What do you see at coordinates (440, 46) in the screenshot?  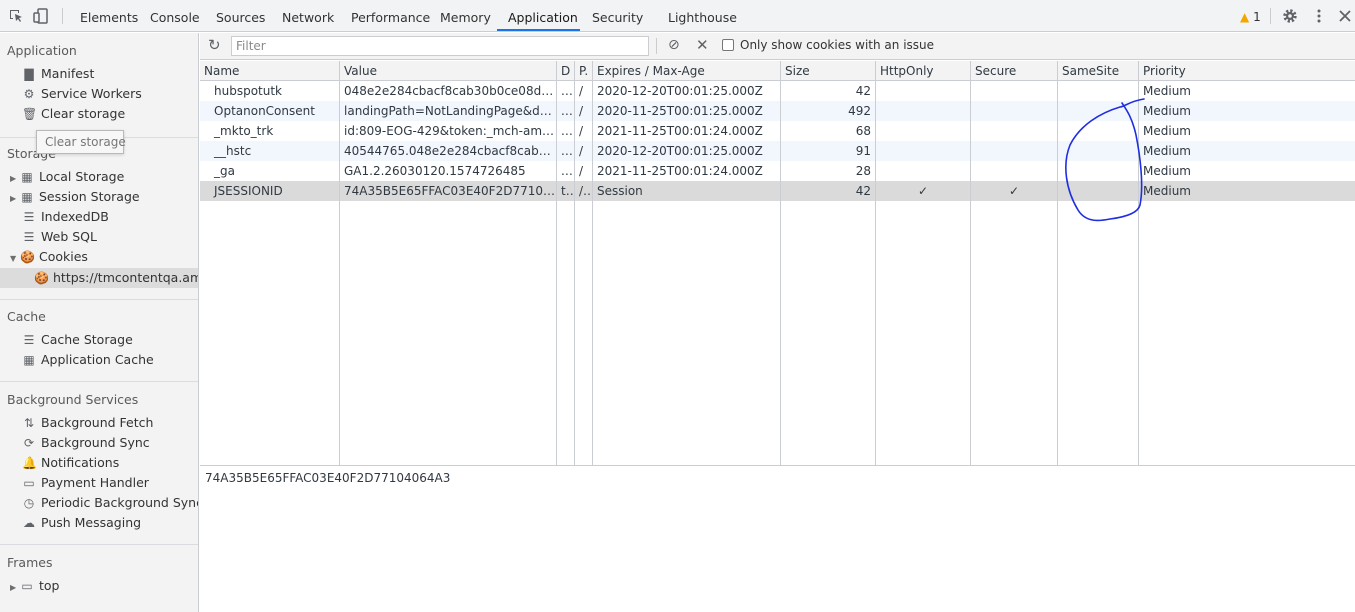 I see `filter-input` at bounding box center [440, 46].